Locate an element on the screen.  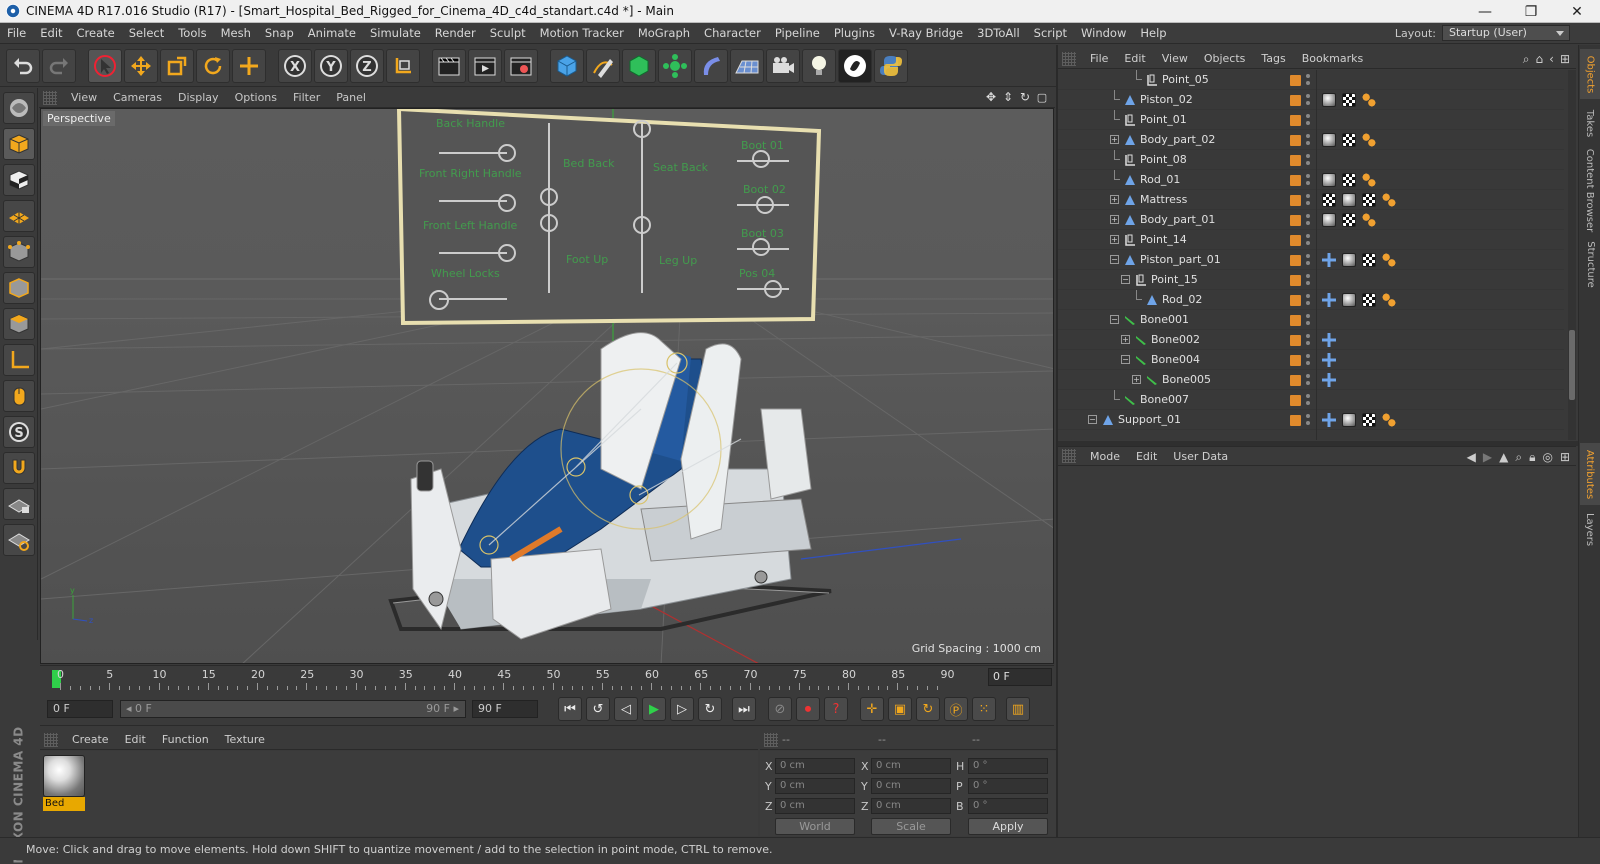
object-row: Rod_02 is located at coordinates (1311, 300).